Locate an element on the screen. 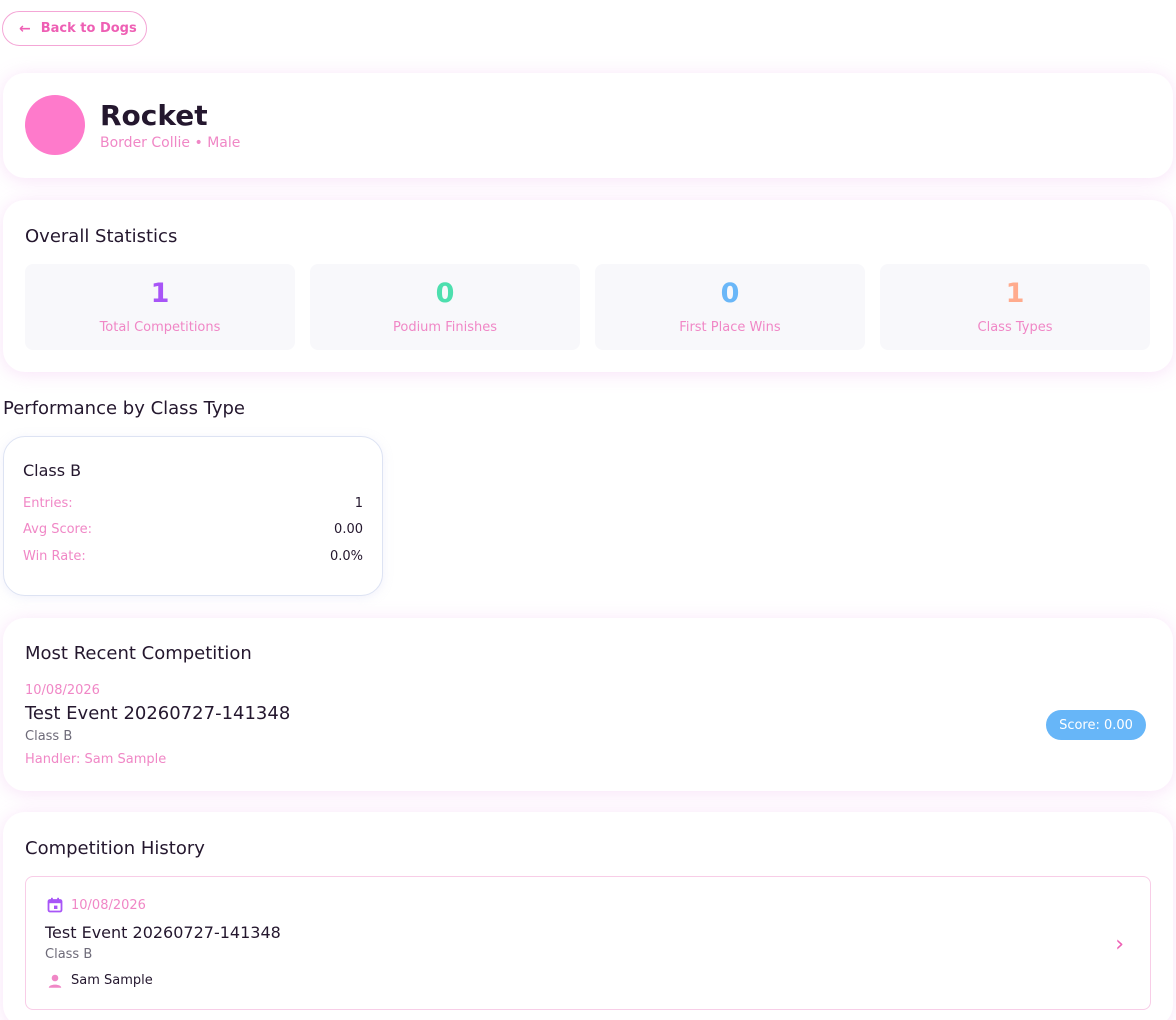 Image resolution: width=1176 pixels, height=1020 pixels. calendar-icon is located at coordinates (55, 905).